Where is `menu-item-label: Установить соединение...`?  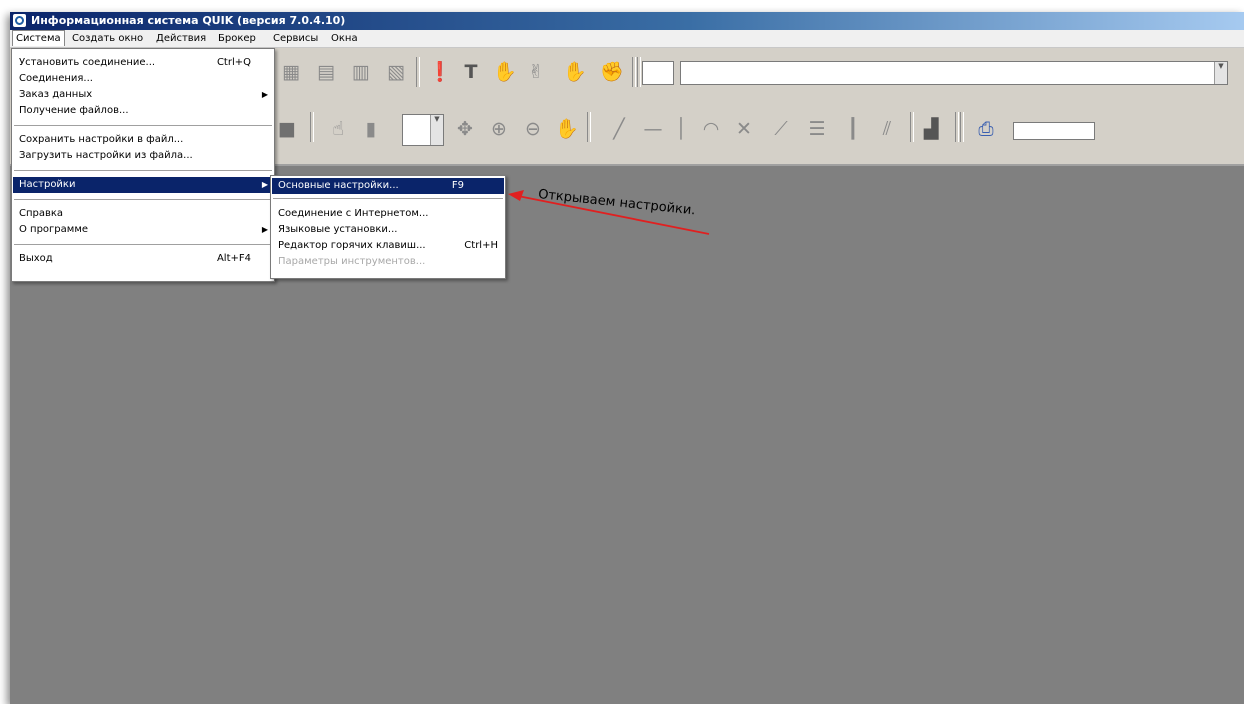
menu-item-label: Установить соединение... is located at coordinates (87, 62).